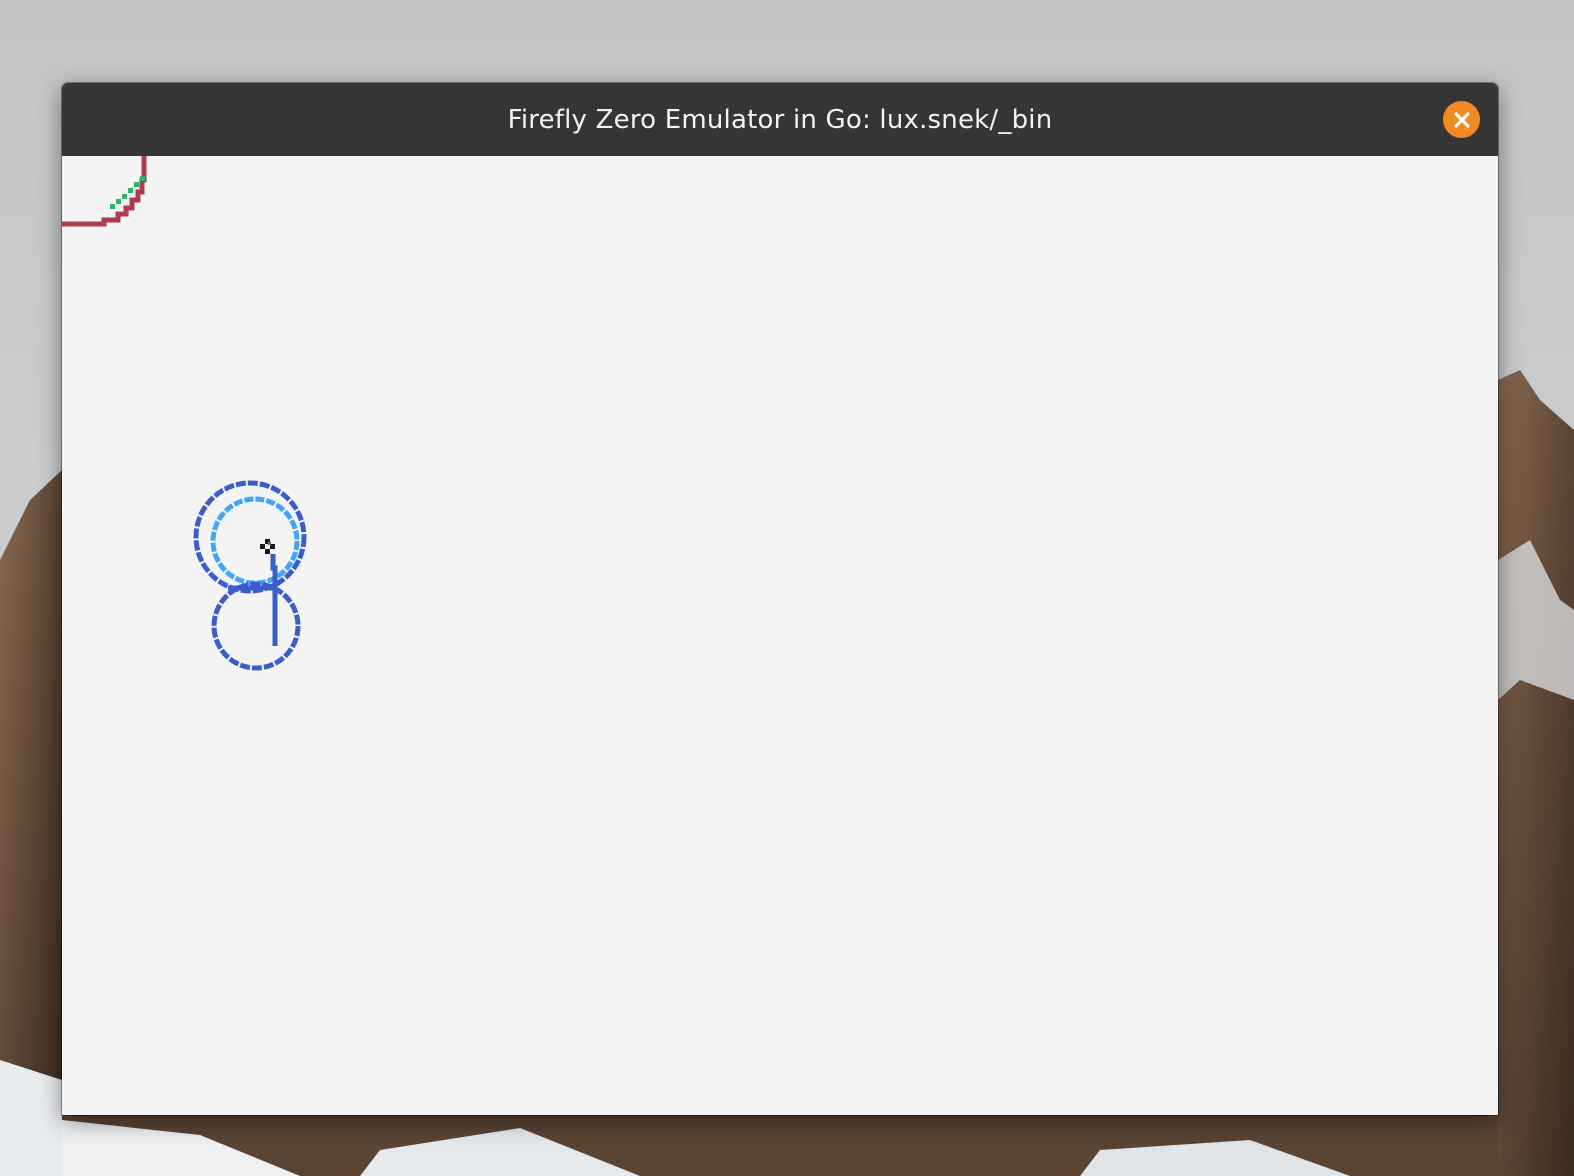 The image size is (1574, 1176). What do you see at coordinates (184, 413) in the screenshot?
I see `game-canvas` at bounding box center [184, 413].